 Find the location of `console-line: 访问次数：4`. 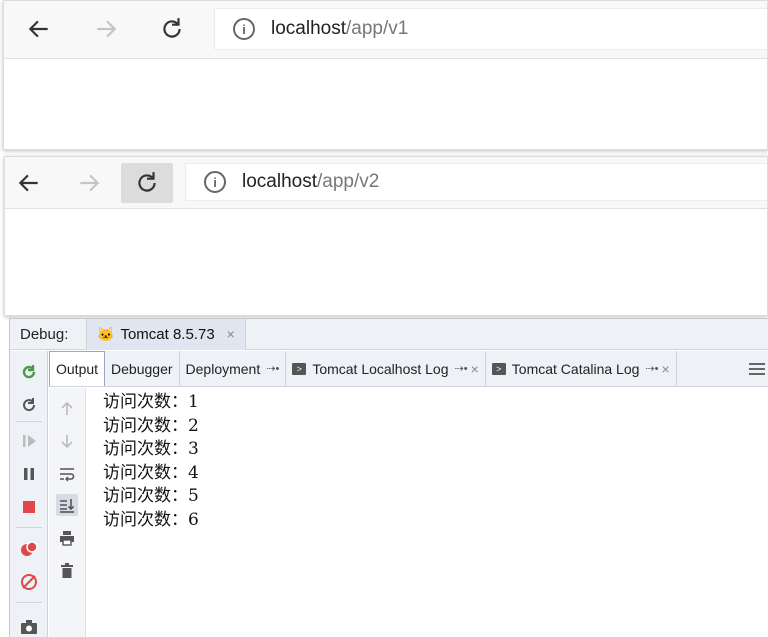

console-line: 访问次数：4 is located at coordinates (151, 472).